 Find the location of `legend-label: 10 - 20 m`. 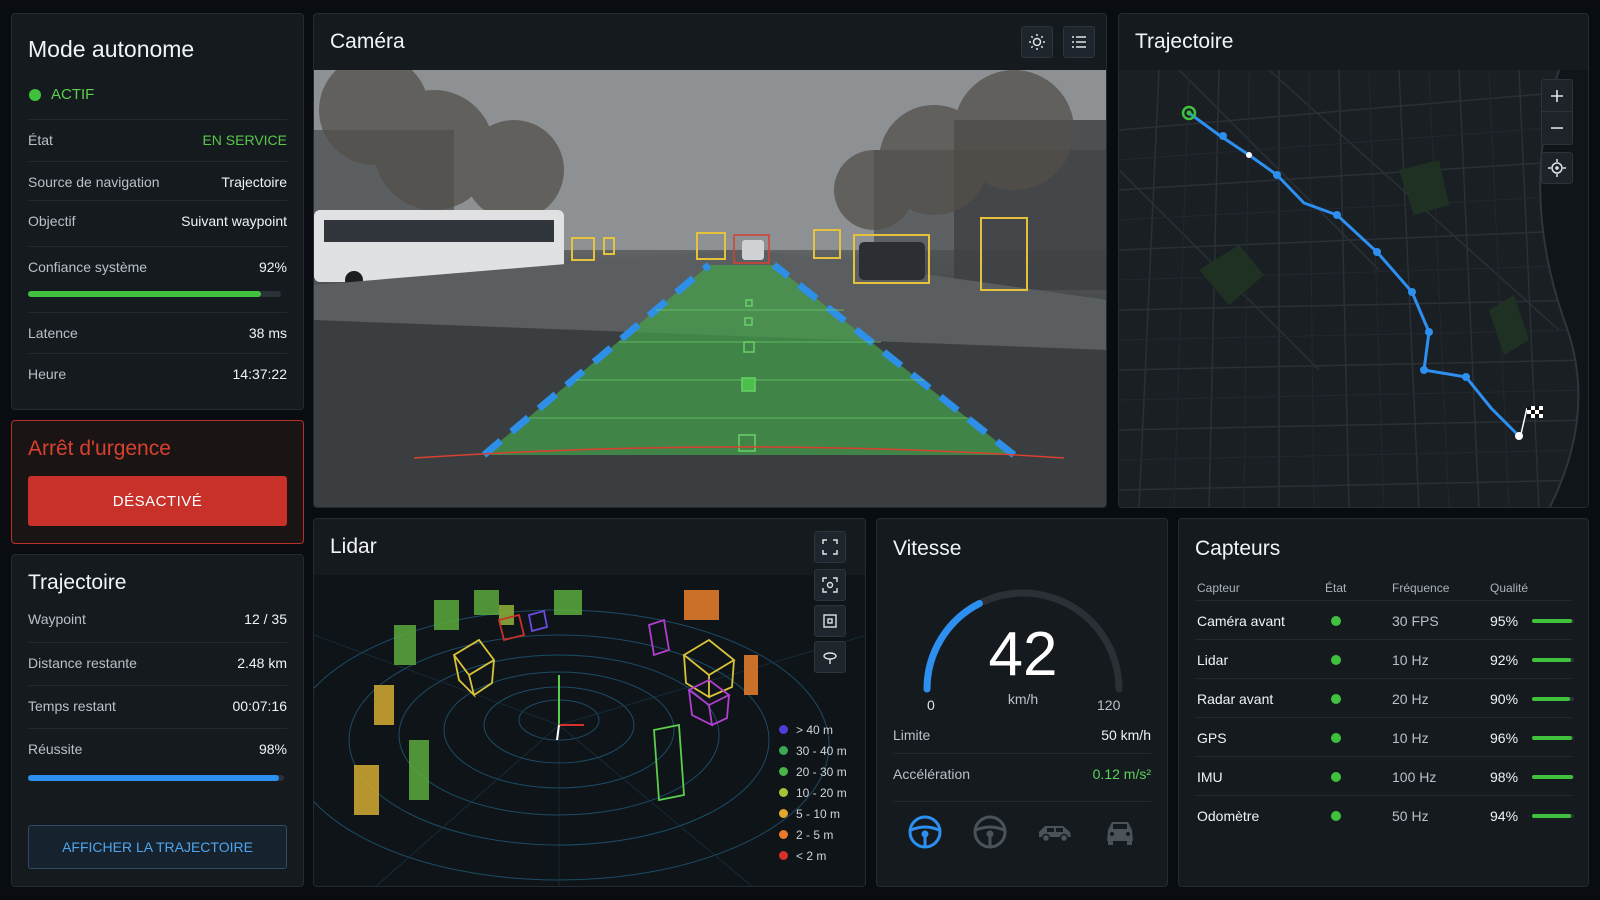

legend-label: 10 - 20 m is located at coordinates (821, 792).